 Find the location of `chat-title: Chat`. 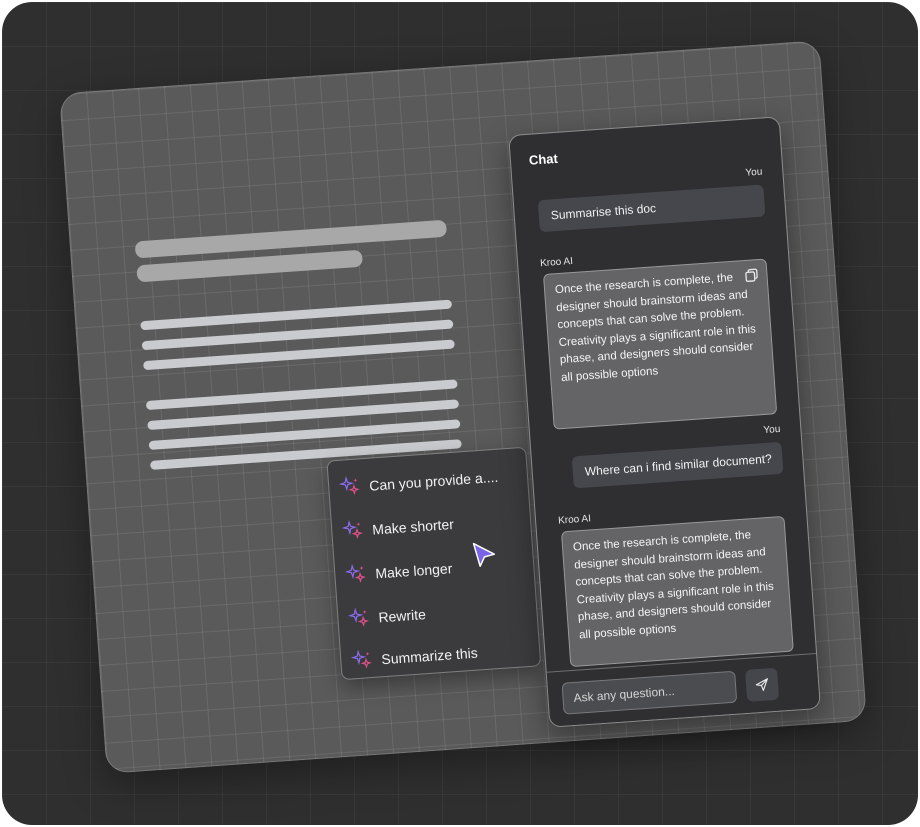

chat-title: Chat is located at coordinates (543, 159).